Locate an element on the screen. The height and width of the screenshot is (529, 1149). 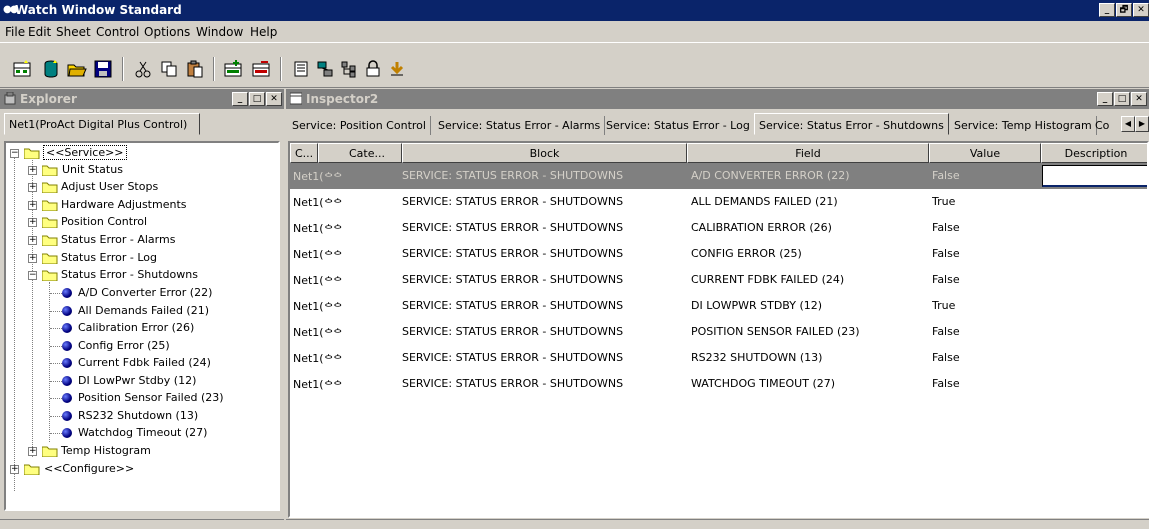
tree-item-service: − <<Service>> is located at coordinates (140, 153).